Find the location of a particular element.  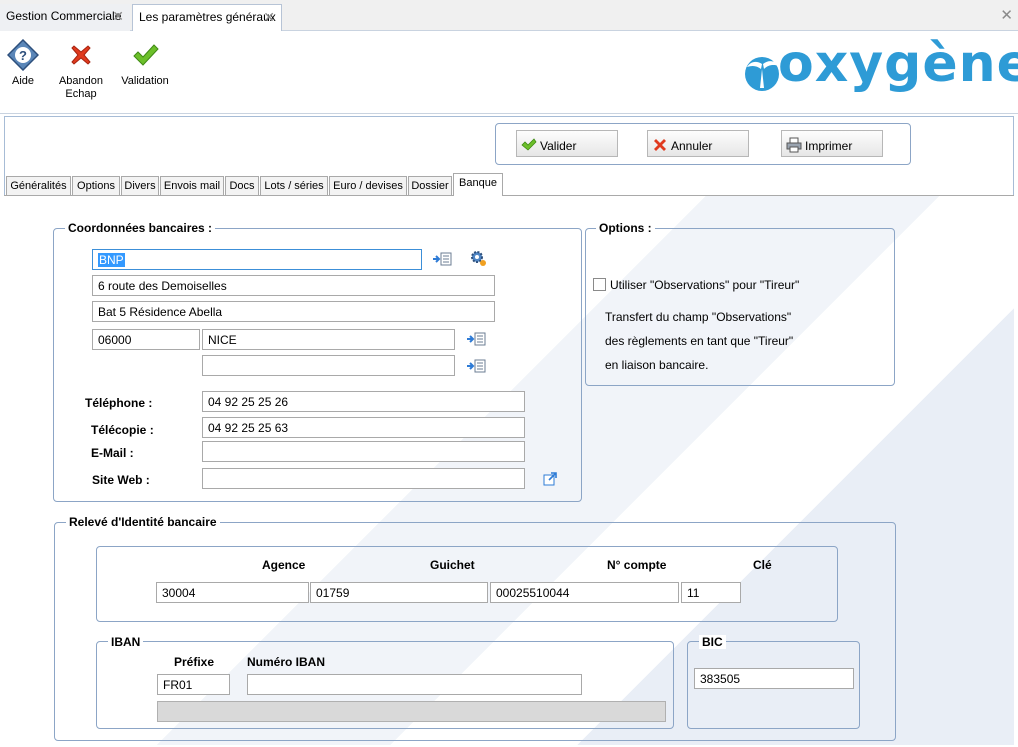

cancel-label: Annuler is located at coordinates (692, 146).